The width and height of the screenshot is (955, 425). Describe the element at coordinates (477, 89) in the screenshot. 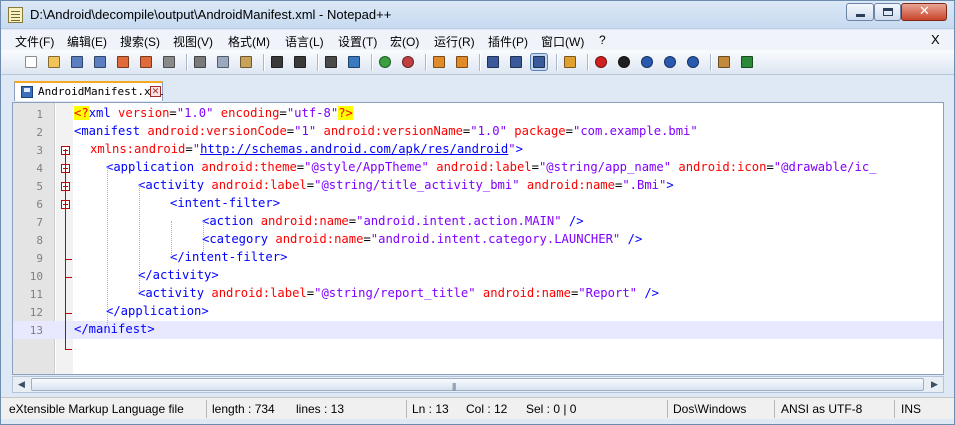

I see `tab-bar: AndroidManifest.xml ✕` at that location.